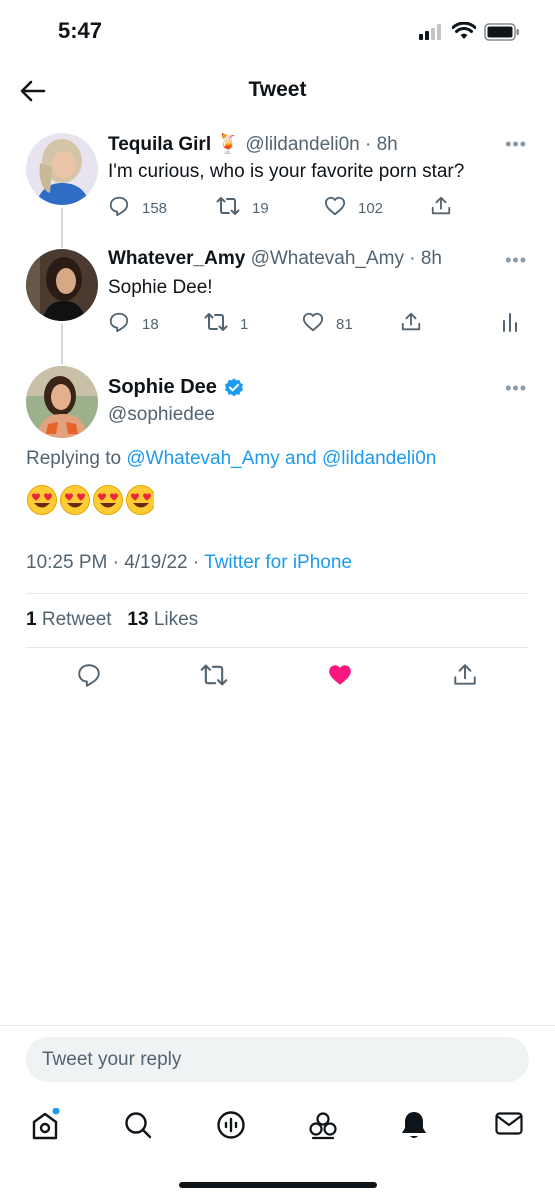 The width and height of the screenshot is (555, 1200). I want to click on like-count: 81, so click(344, 324).